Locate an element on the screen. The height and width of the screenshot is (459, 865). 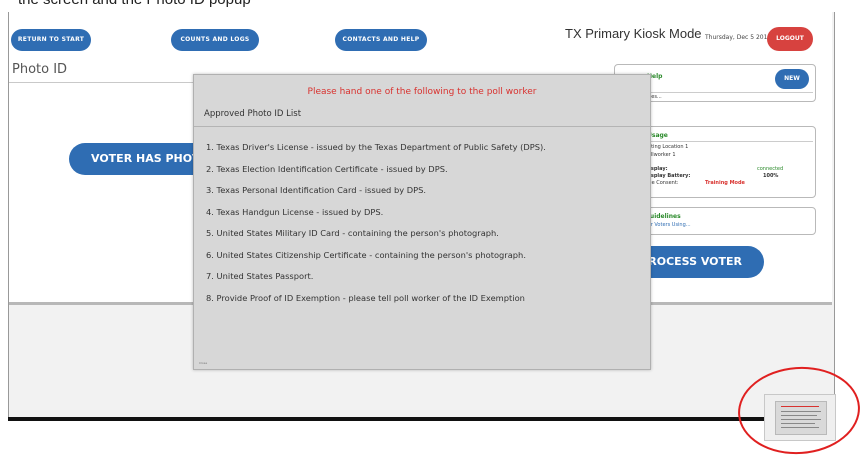
page-title: Photo ID is located at coordinates (40, 69).